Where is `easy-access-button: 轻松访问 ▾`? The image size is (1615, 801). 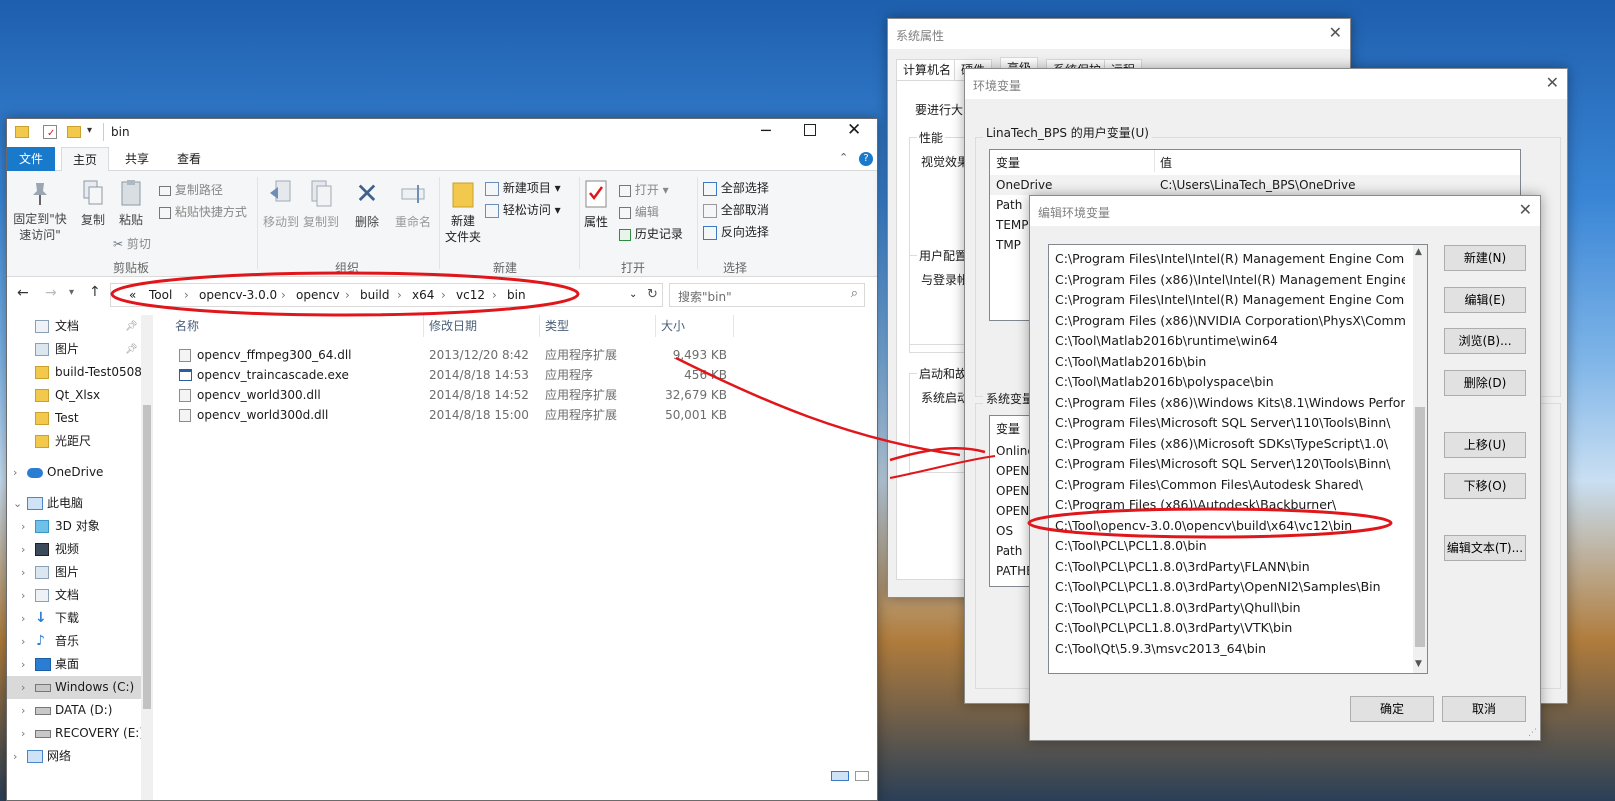
easy-access-button: 轻松访问 ▾ is located at coordinates (523, 209).